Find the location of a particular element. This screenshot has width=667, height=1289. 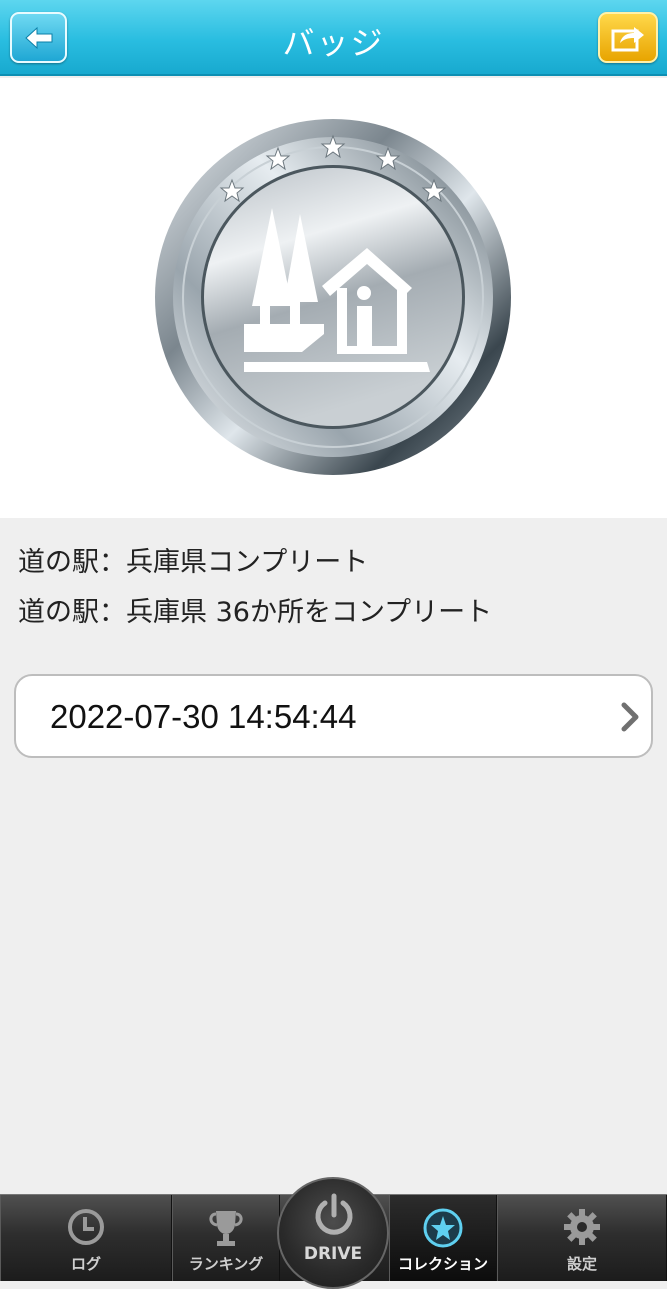

drive-button: DRIVE is located at coordinates (333, 1233).